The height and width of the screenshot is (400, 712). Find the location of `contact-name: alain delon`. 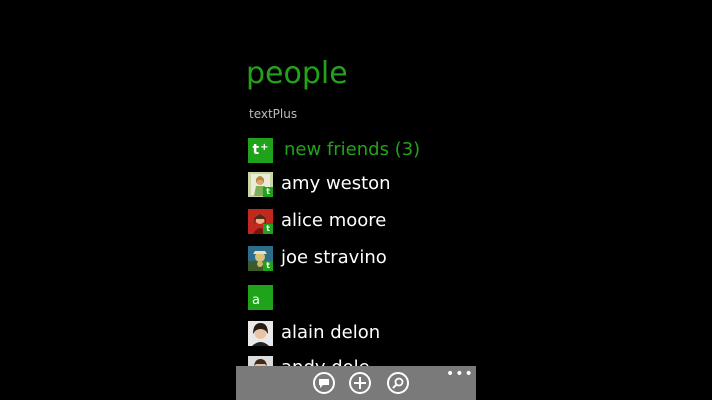

contact-name: alain delon is located at coordinates (331, 332).